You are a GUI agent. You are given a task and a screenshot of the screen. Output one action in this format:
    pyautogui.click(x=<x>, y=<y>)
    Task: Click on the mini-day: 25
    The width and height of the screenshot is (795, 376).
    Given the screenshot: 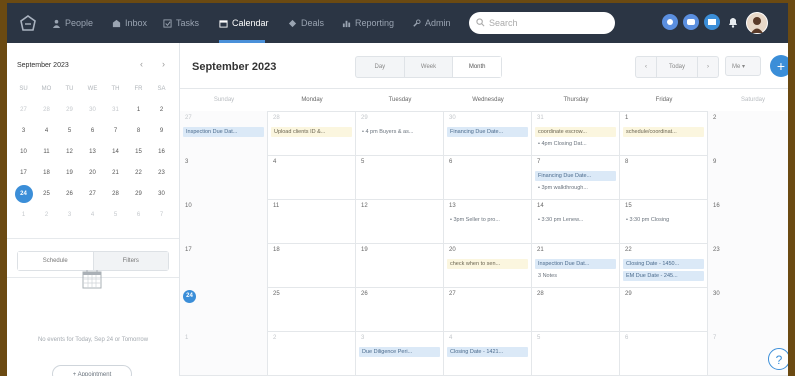 What is the action you would take?
    pyautogui.click(x=46, y=194)
    